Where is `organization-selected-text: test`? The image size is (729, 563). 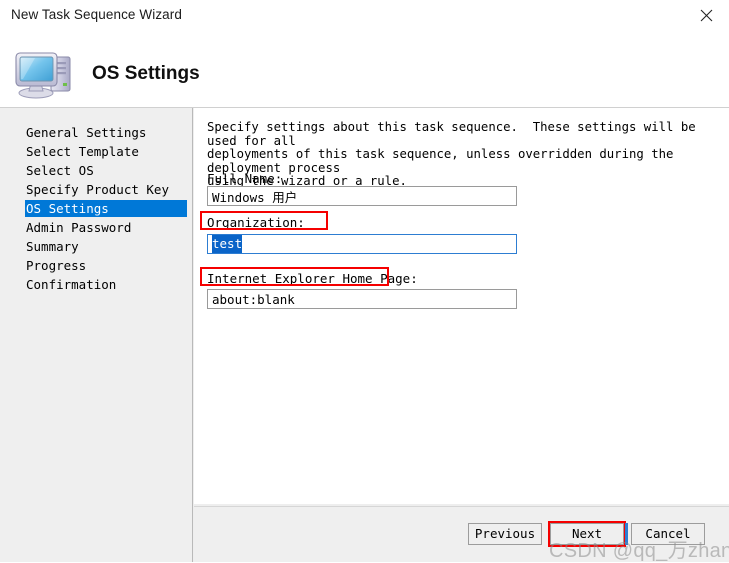
organization-selected-text: test is located at coordinates (227, 244).